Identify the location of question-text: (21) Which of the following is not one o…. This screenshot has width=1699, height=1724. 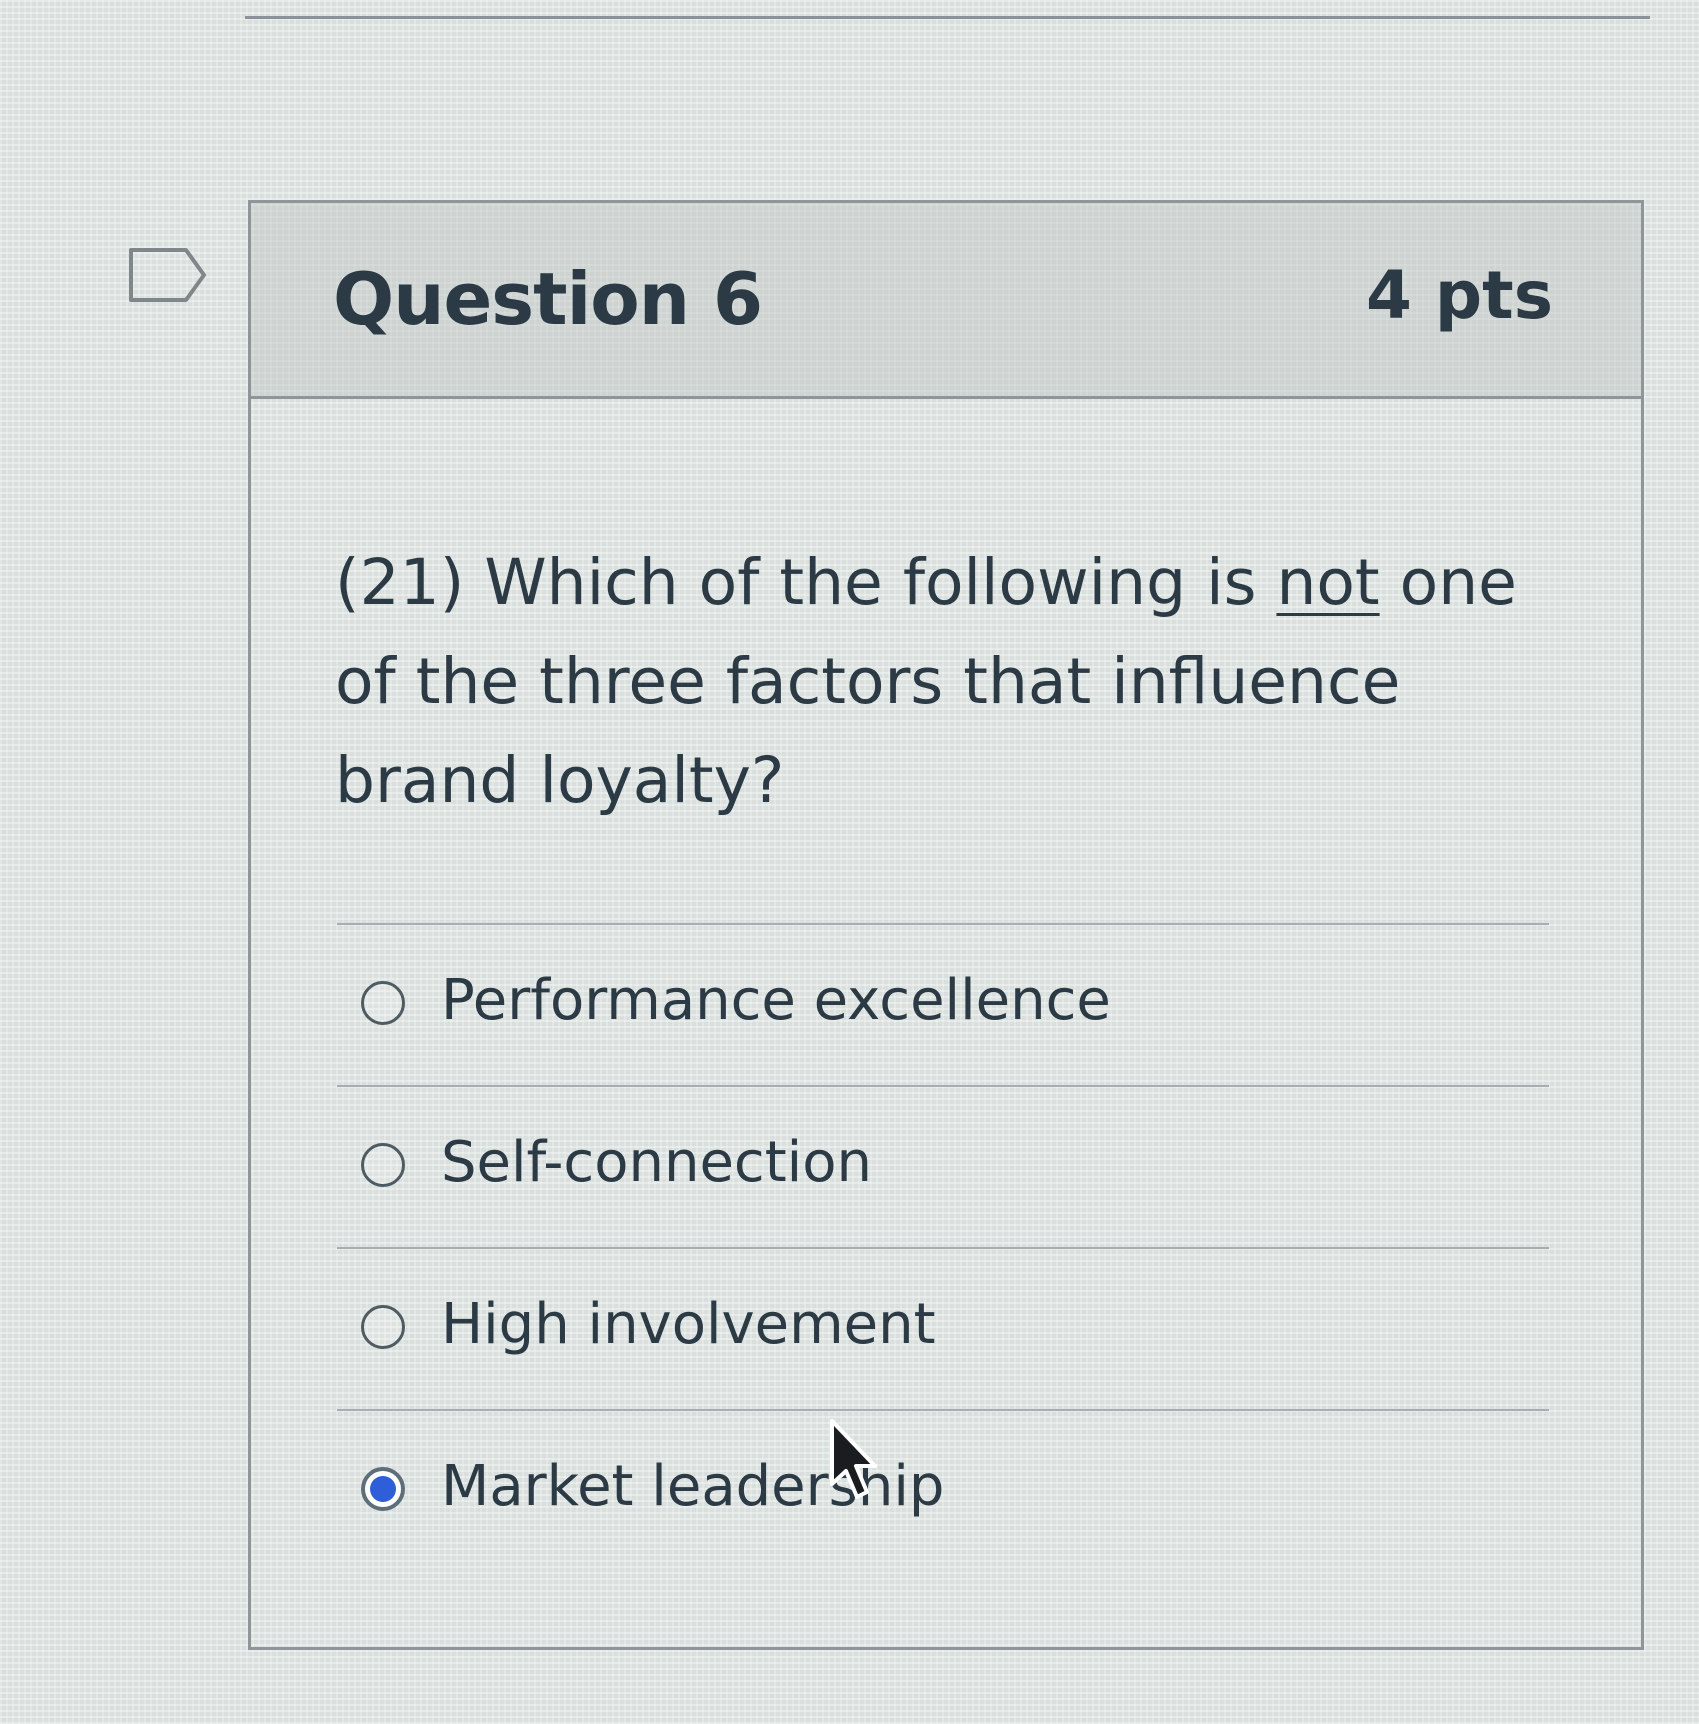
(955, 681).